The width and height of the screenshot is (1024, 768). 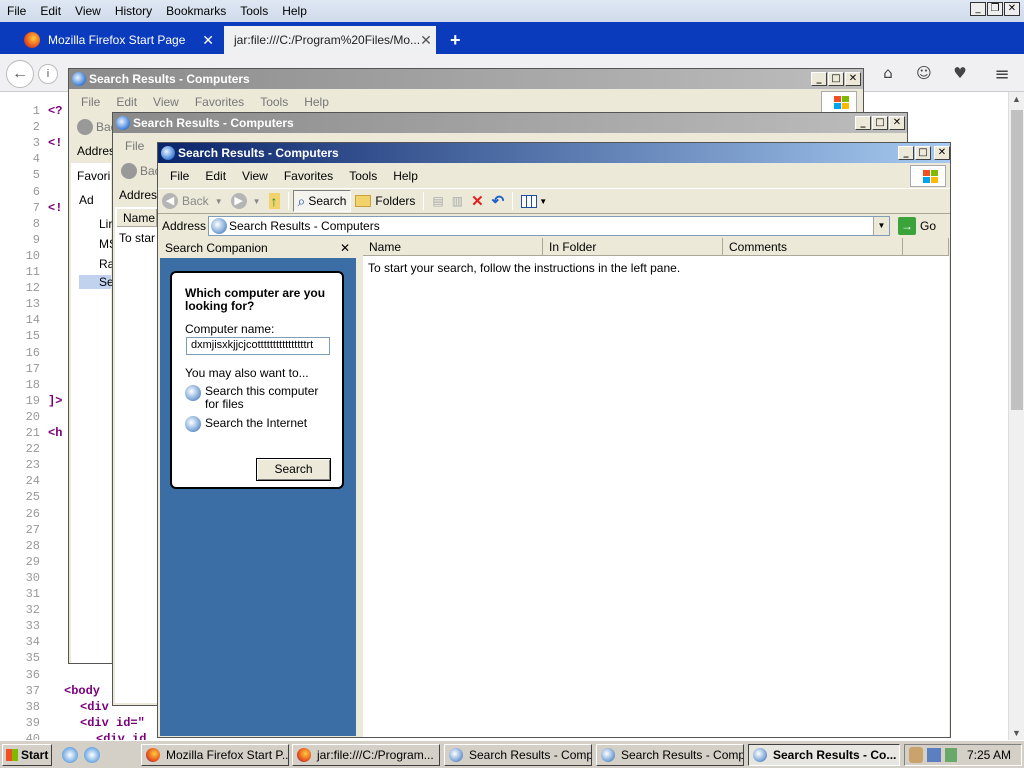 I want to click on tray-network-icon, so click(x=934, y=755).